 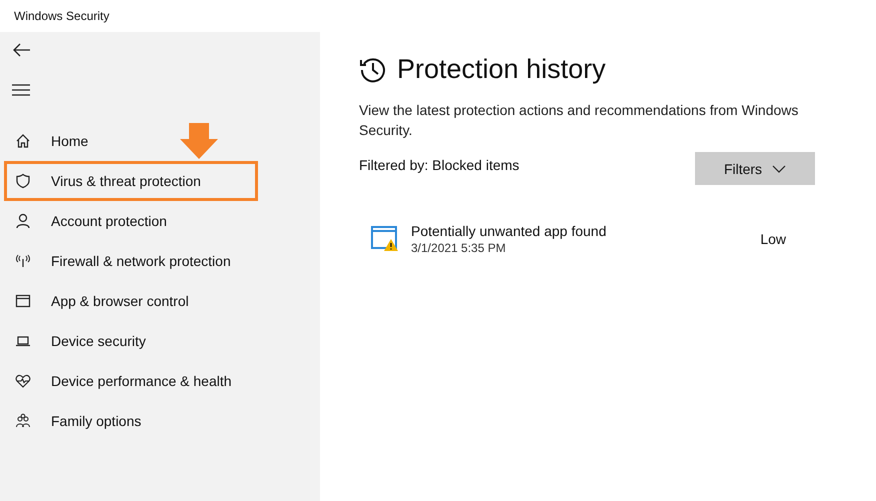 I want to click on nav-item: Virus & threat protection, so click(x=131, y=181).